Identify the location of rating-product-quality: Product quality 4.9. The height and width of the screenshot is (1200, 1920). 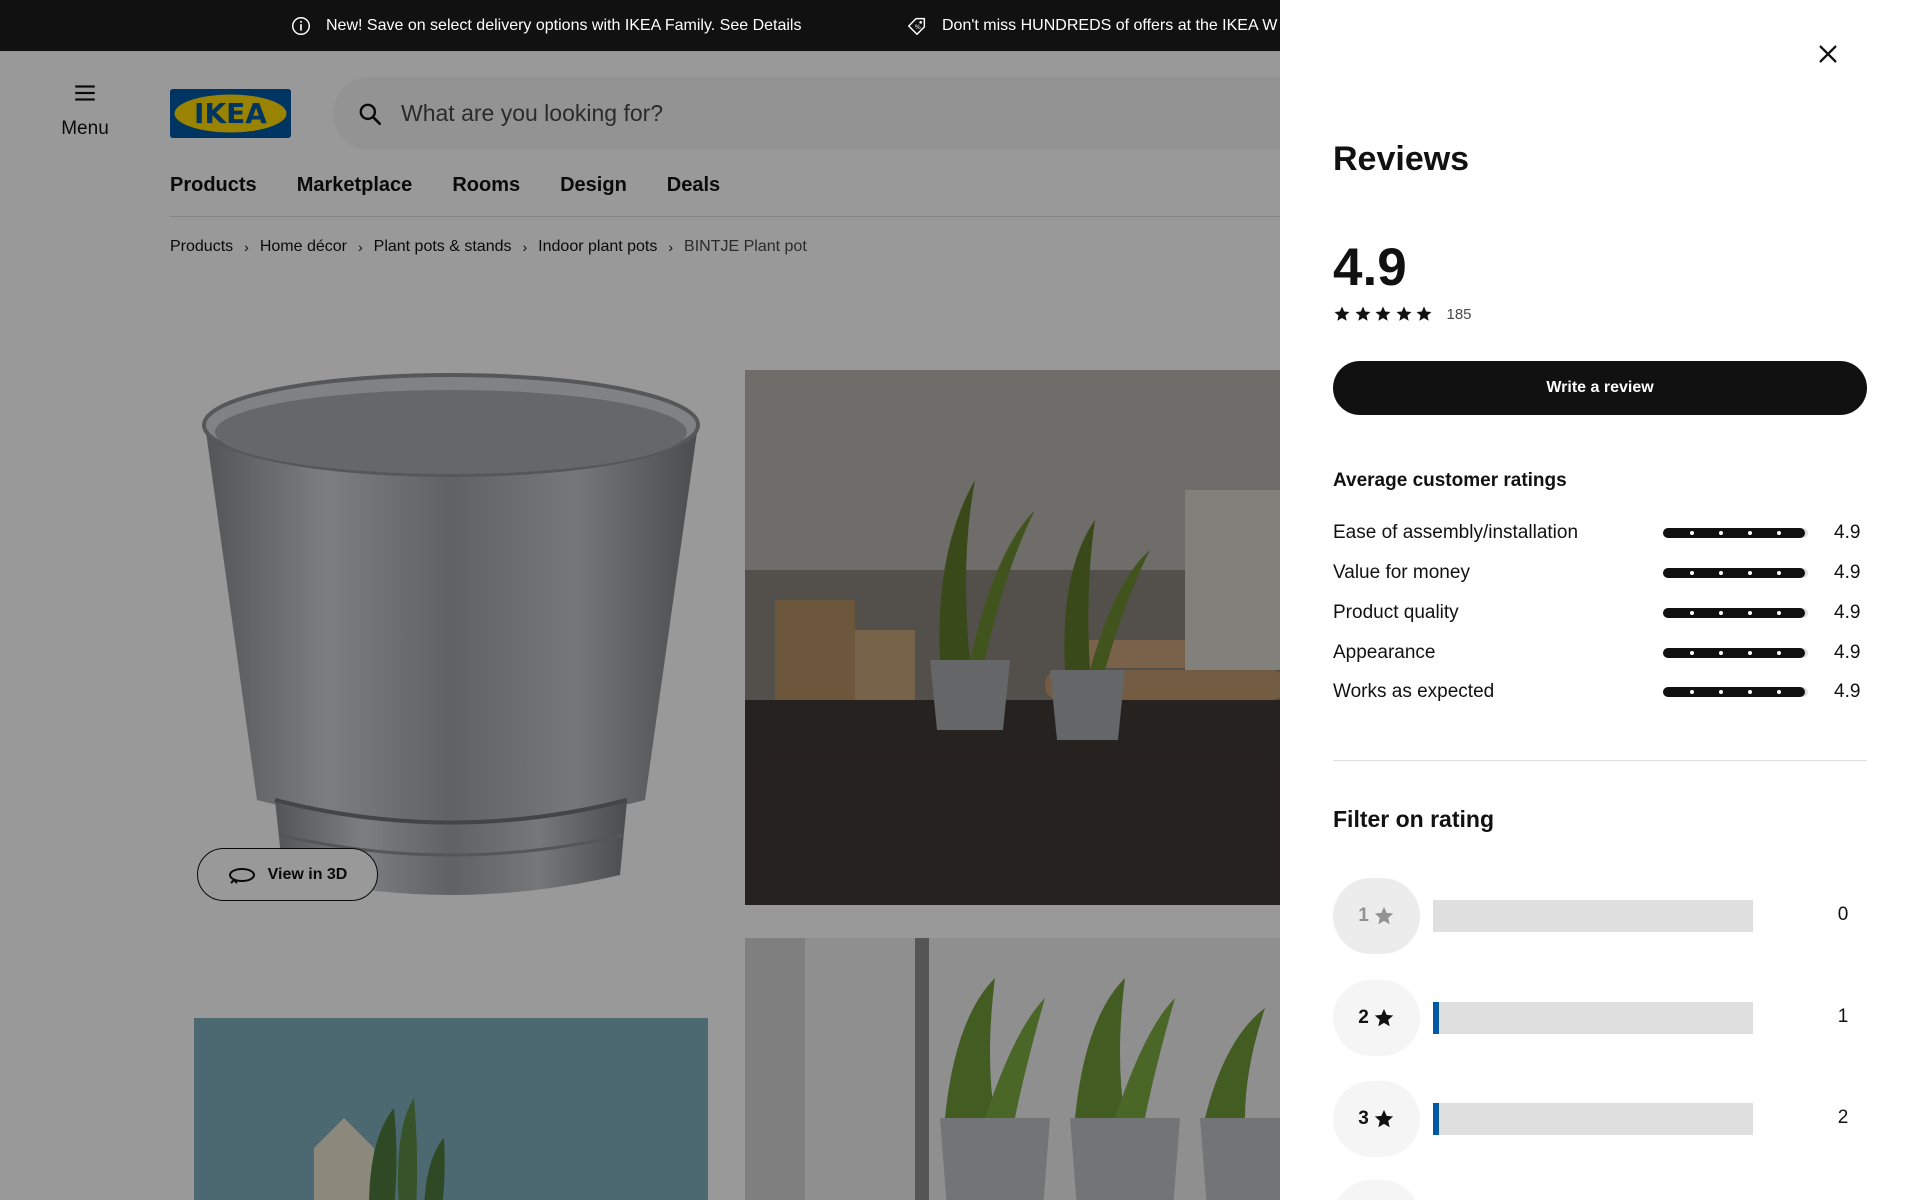
(1598, 613).